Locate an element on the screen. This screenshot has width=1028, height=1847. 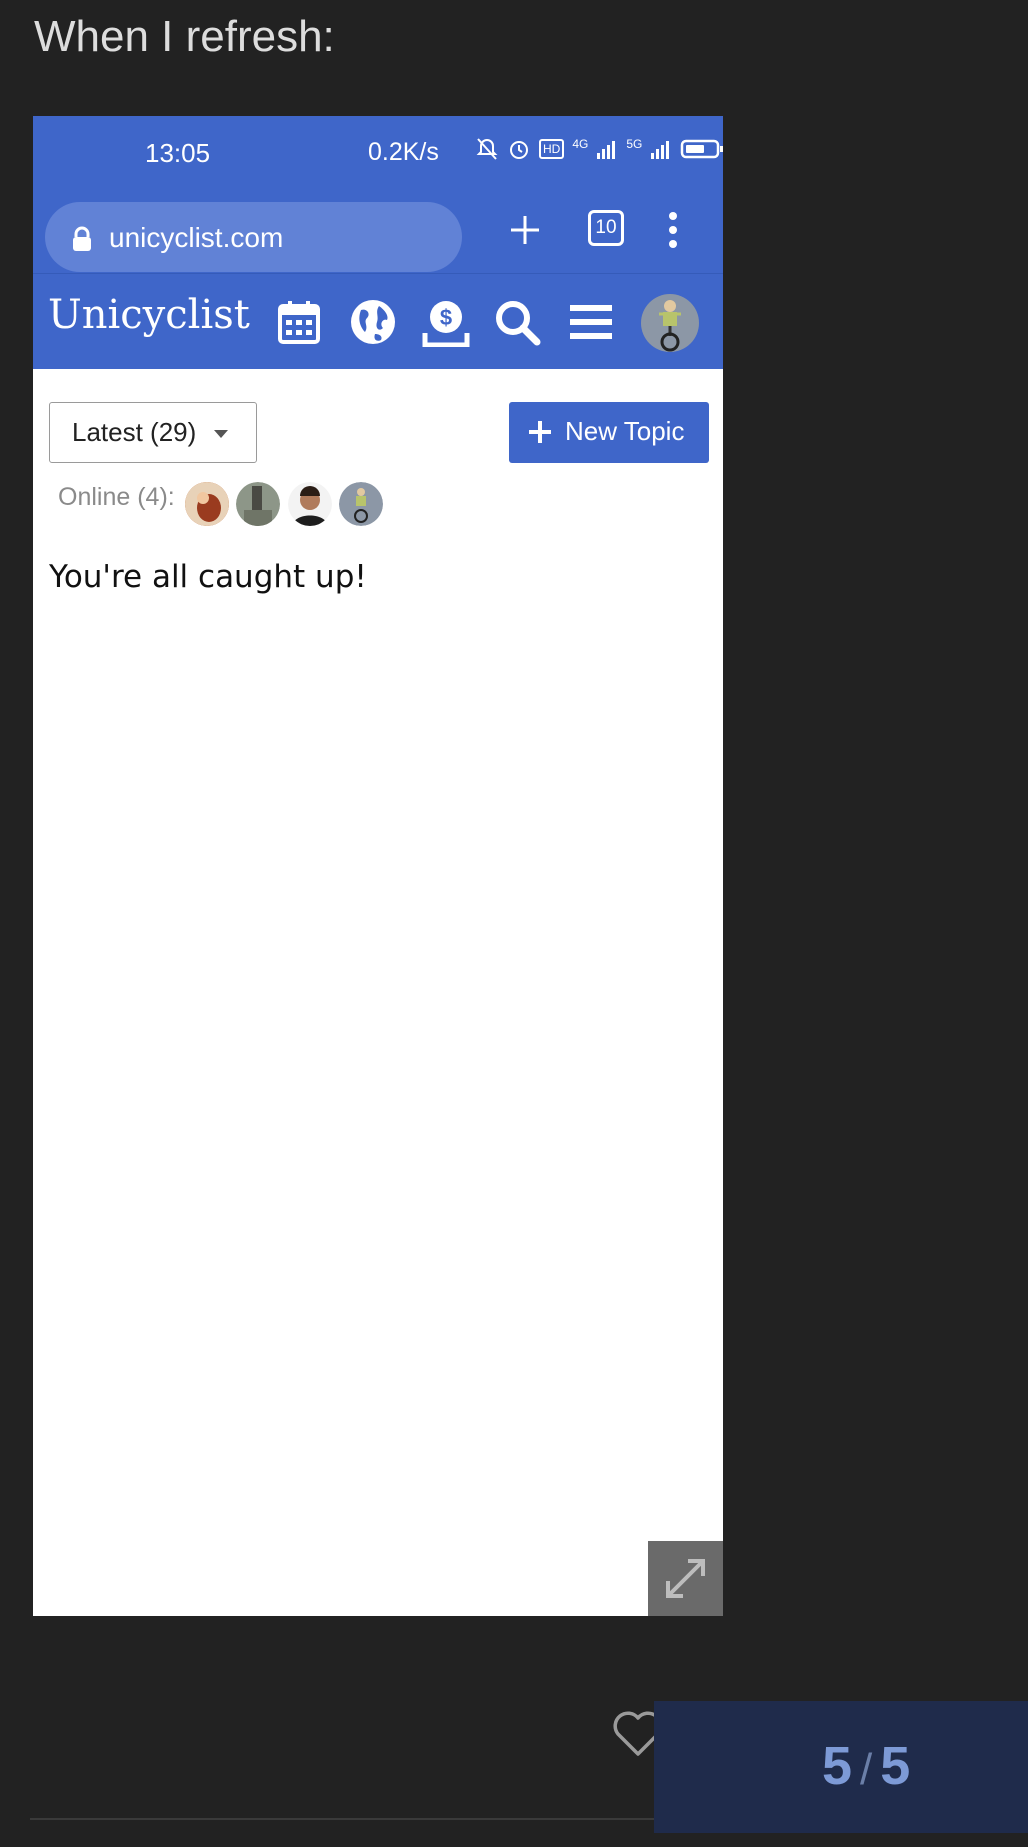
caret-down-icon is located at coordinates (221, 434).